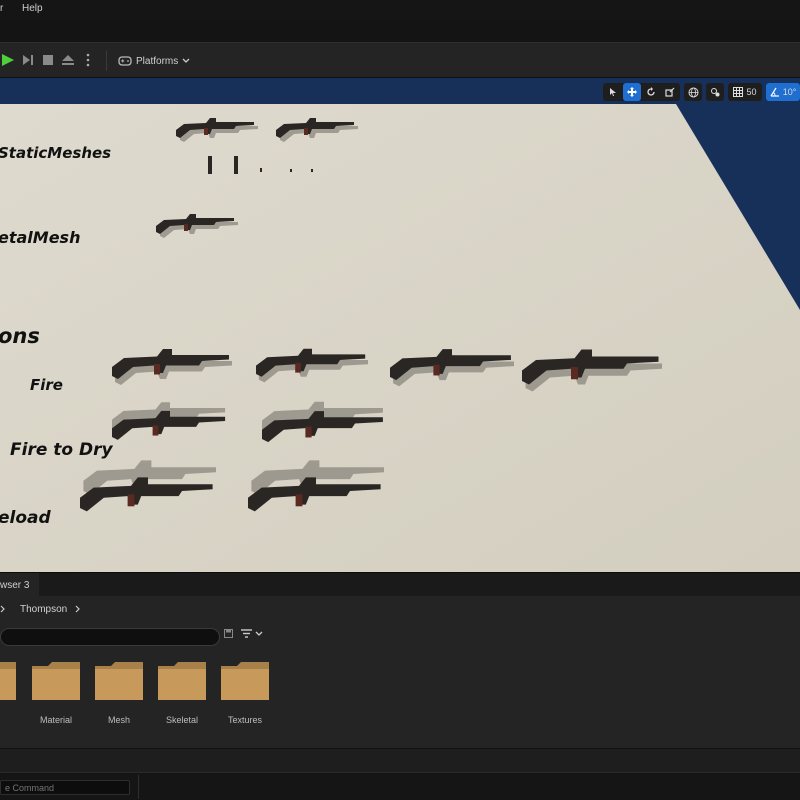 This screenshot has width=800, height=800. What do you see at coordinates (110, 637) in the screenshot?
I see `search-input` at bounding box center [110, 637].